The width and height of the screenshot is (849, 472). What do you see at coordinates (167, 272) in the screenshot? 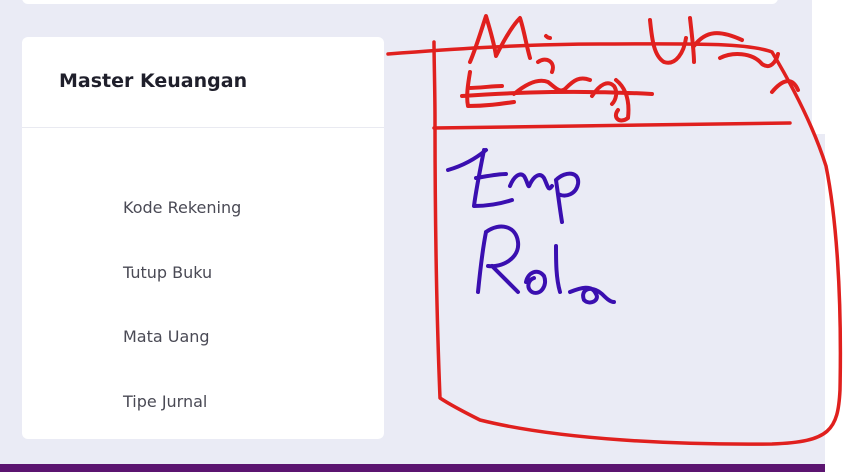
I see `menu-item-tutup-buku: Tutup Buku` at bounding box center [167, 272].